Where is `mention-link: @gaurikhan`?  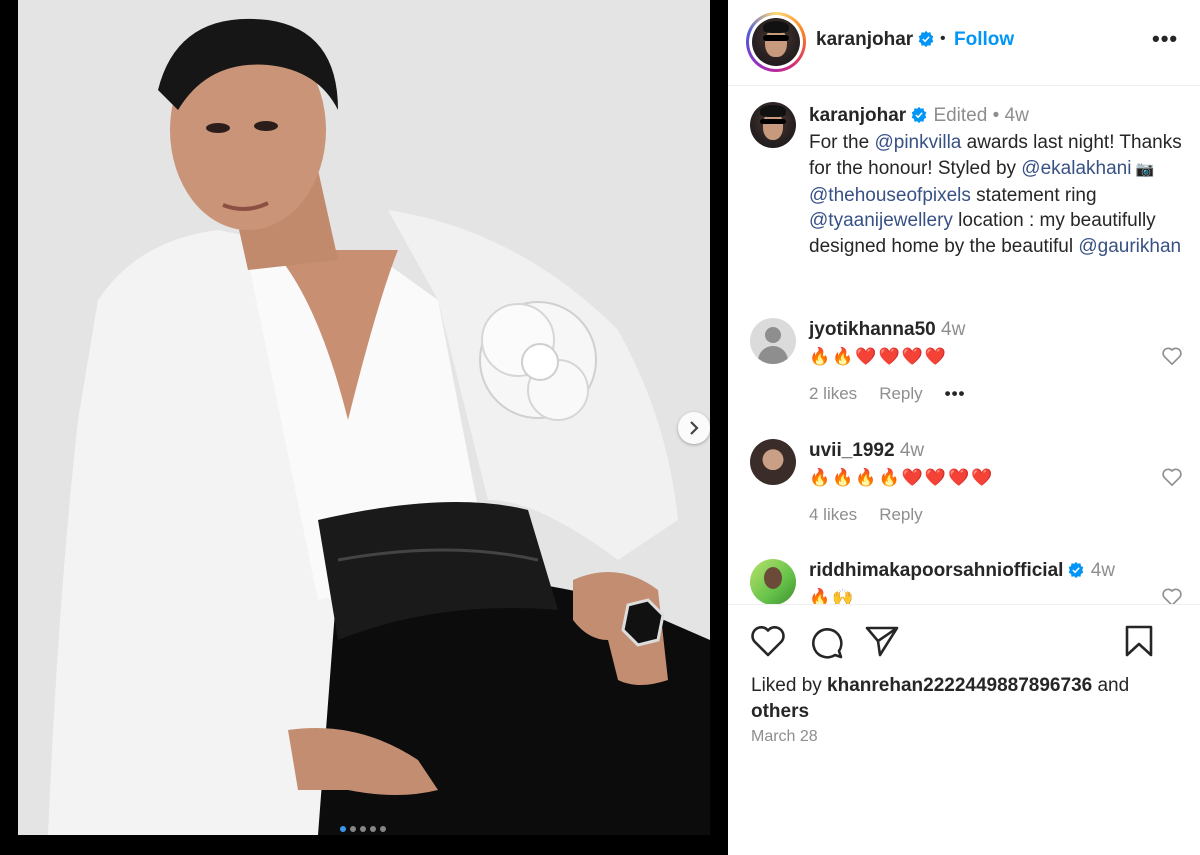
mention-link: @gaurikhan is located at coordinates (1129, 246).